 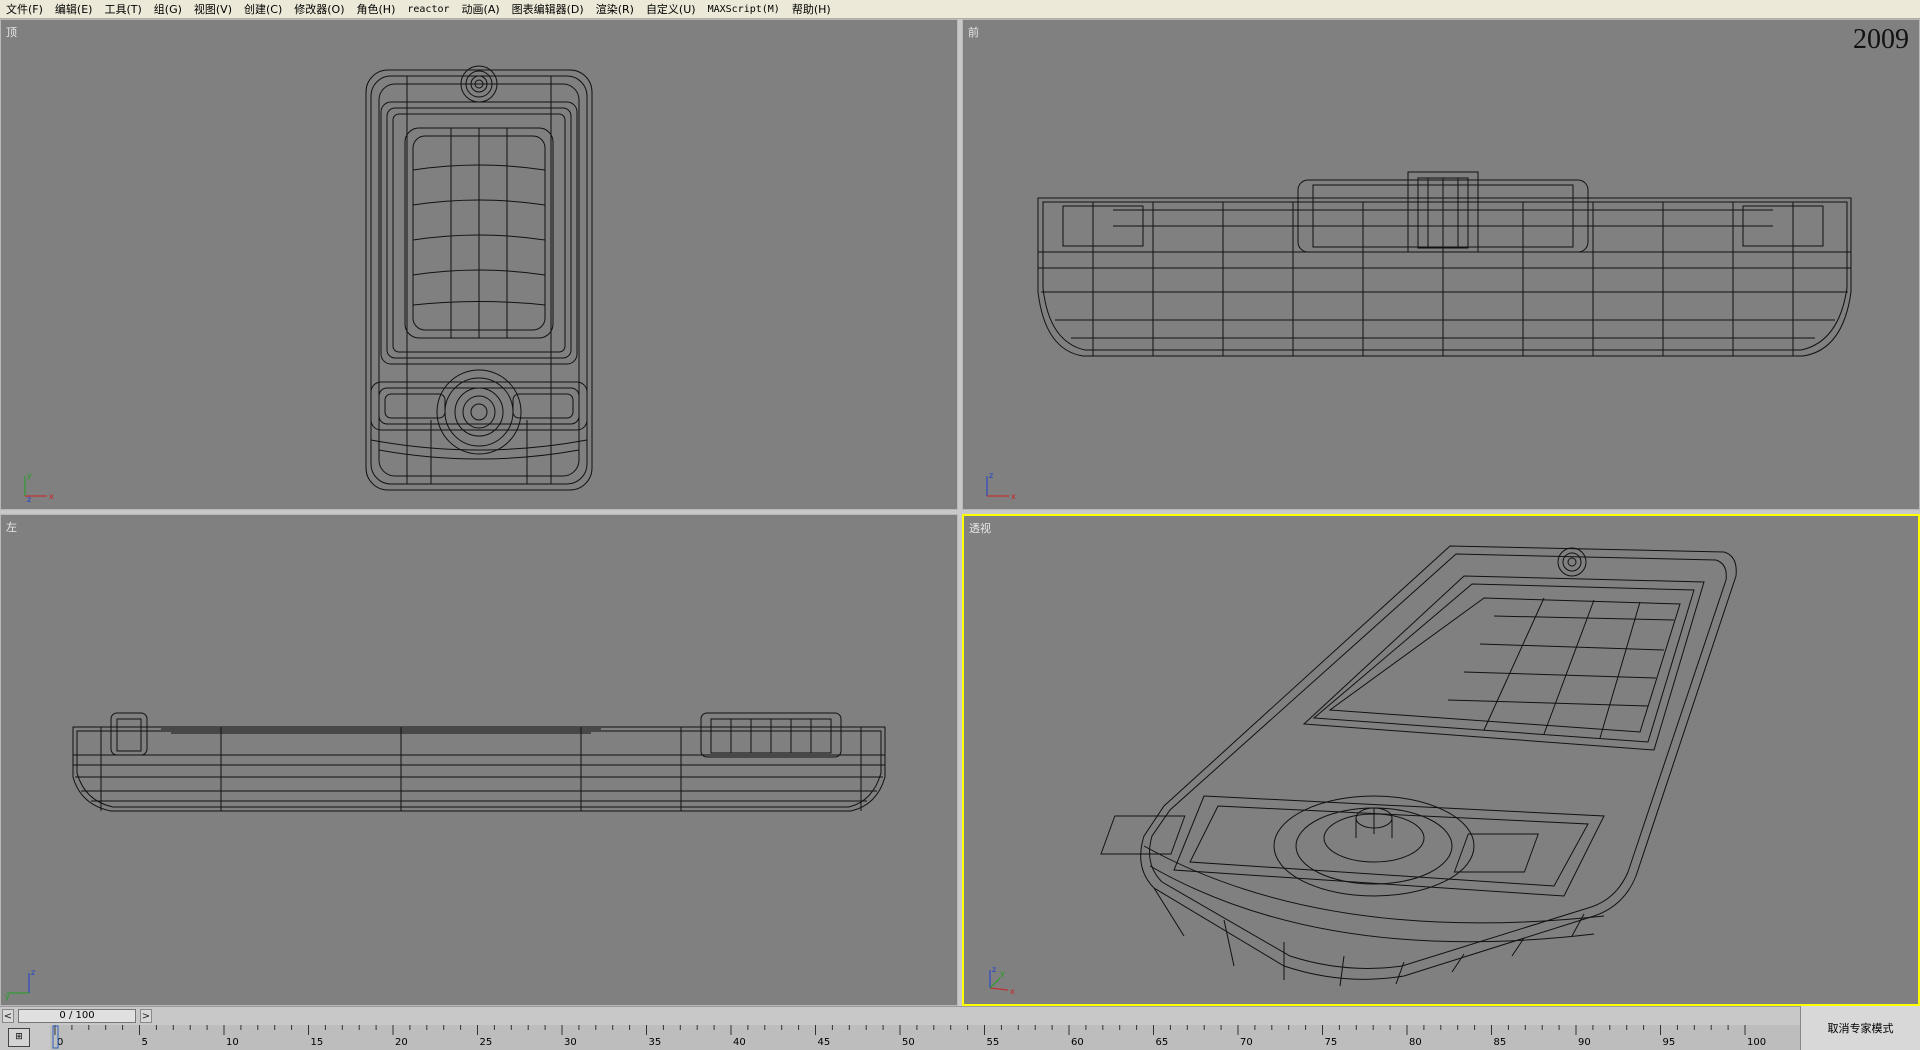 What do you see at coordinates (317, 1042) in the screenshot?
I see `ruler-label: 15` at bounding box center [317, 1042].